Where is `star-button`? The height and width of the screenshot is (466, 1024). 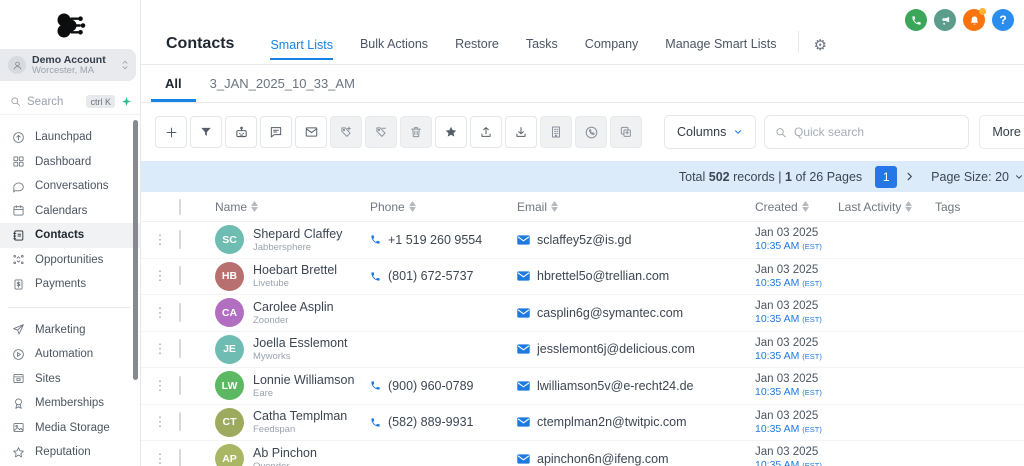 star-button is located at coordinates (451, 132).